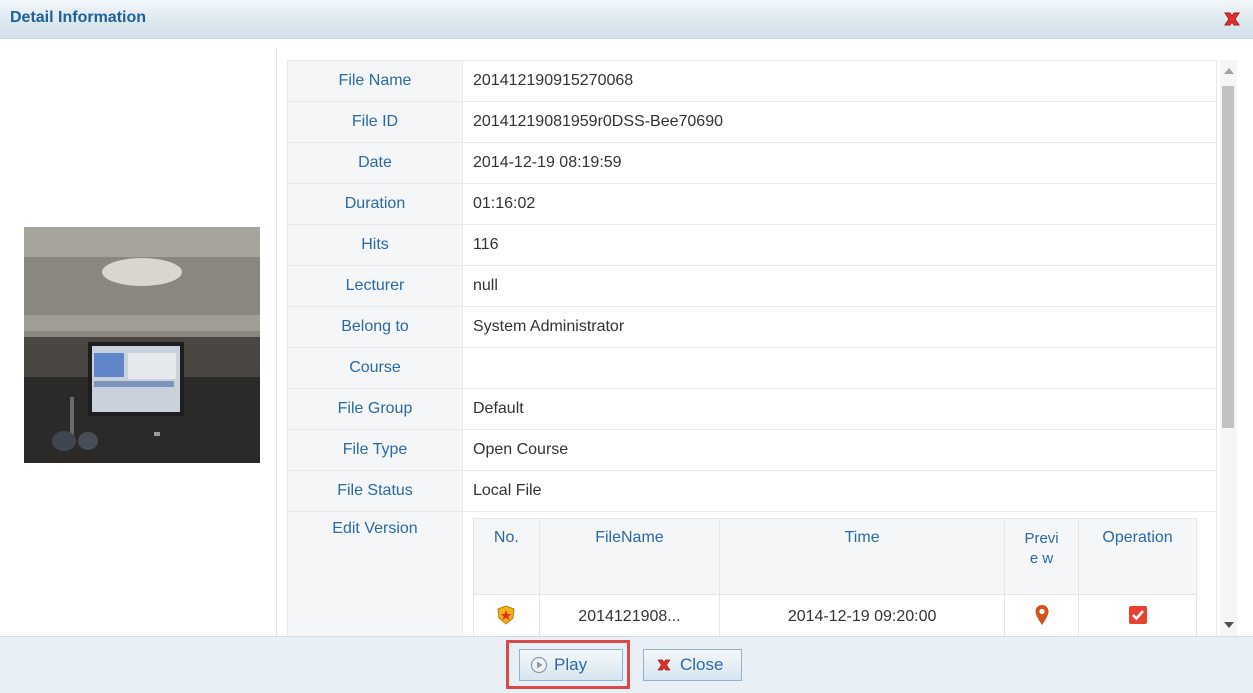  I want to click on detail-label: Belong to, so click(375, 327).